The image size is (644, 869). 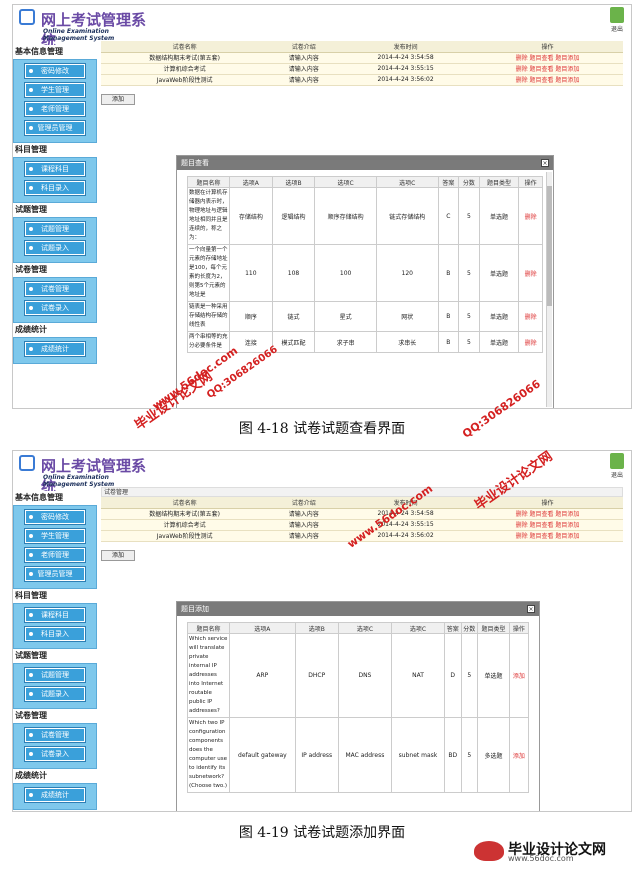 What do you see at coordinates (316, 755) in the screenshot?
I see `table-cell: IP address` at bounding box center [316, 755].